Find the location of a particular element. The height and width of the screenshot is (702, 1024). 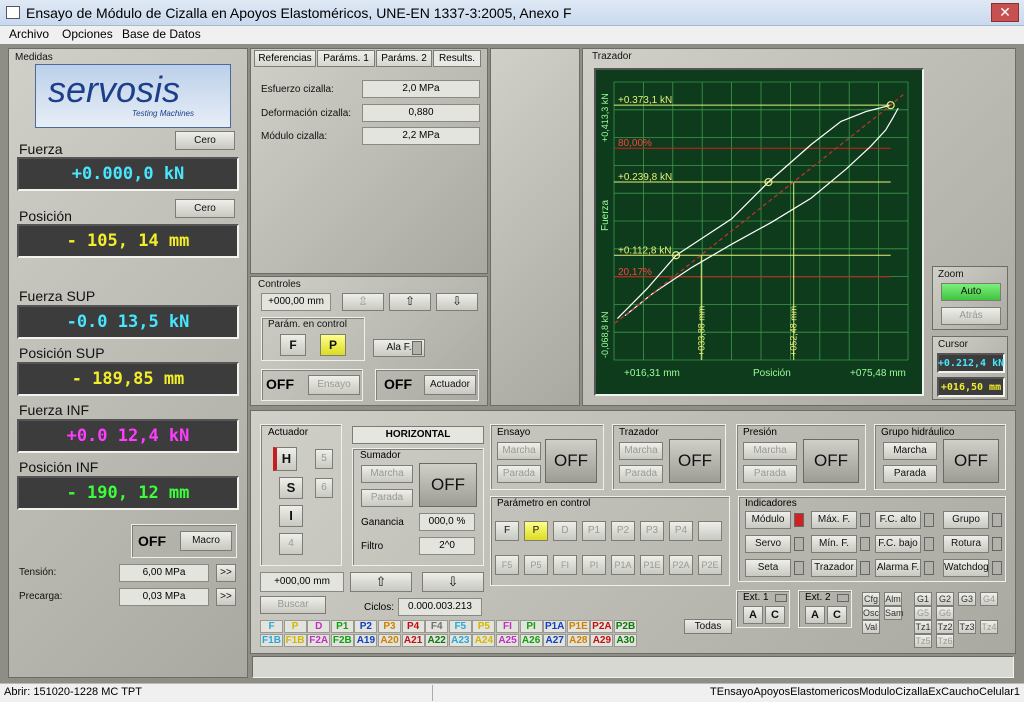

channel-chip: F is located at coordinates (271, 626).